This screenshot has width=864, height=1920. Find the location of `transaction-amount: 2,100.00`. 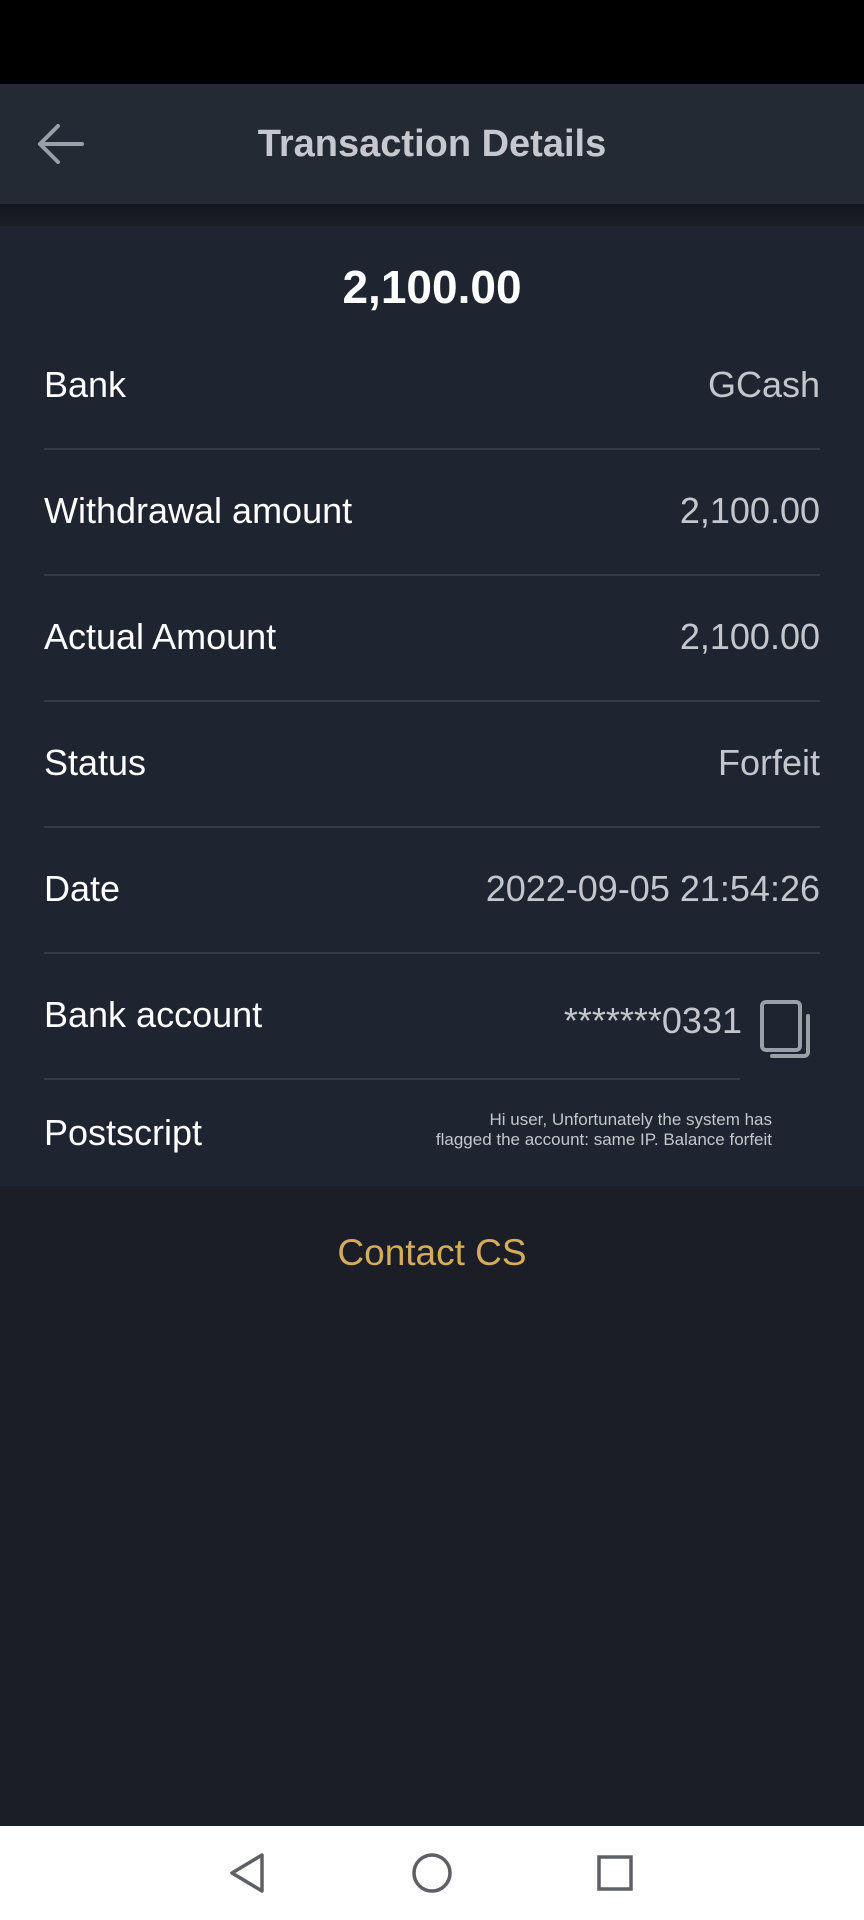

transaction-amount: 2,100.00 is located at coordinates (432, 287).